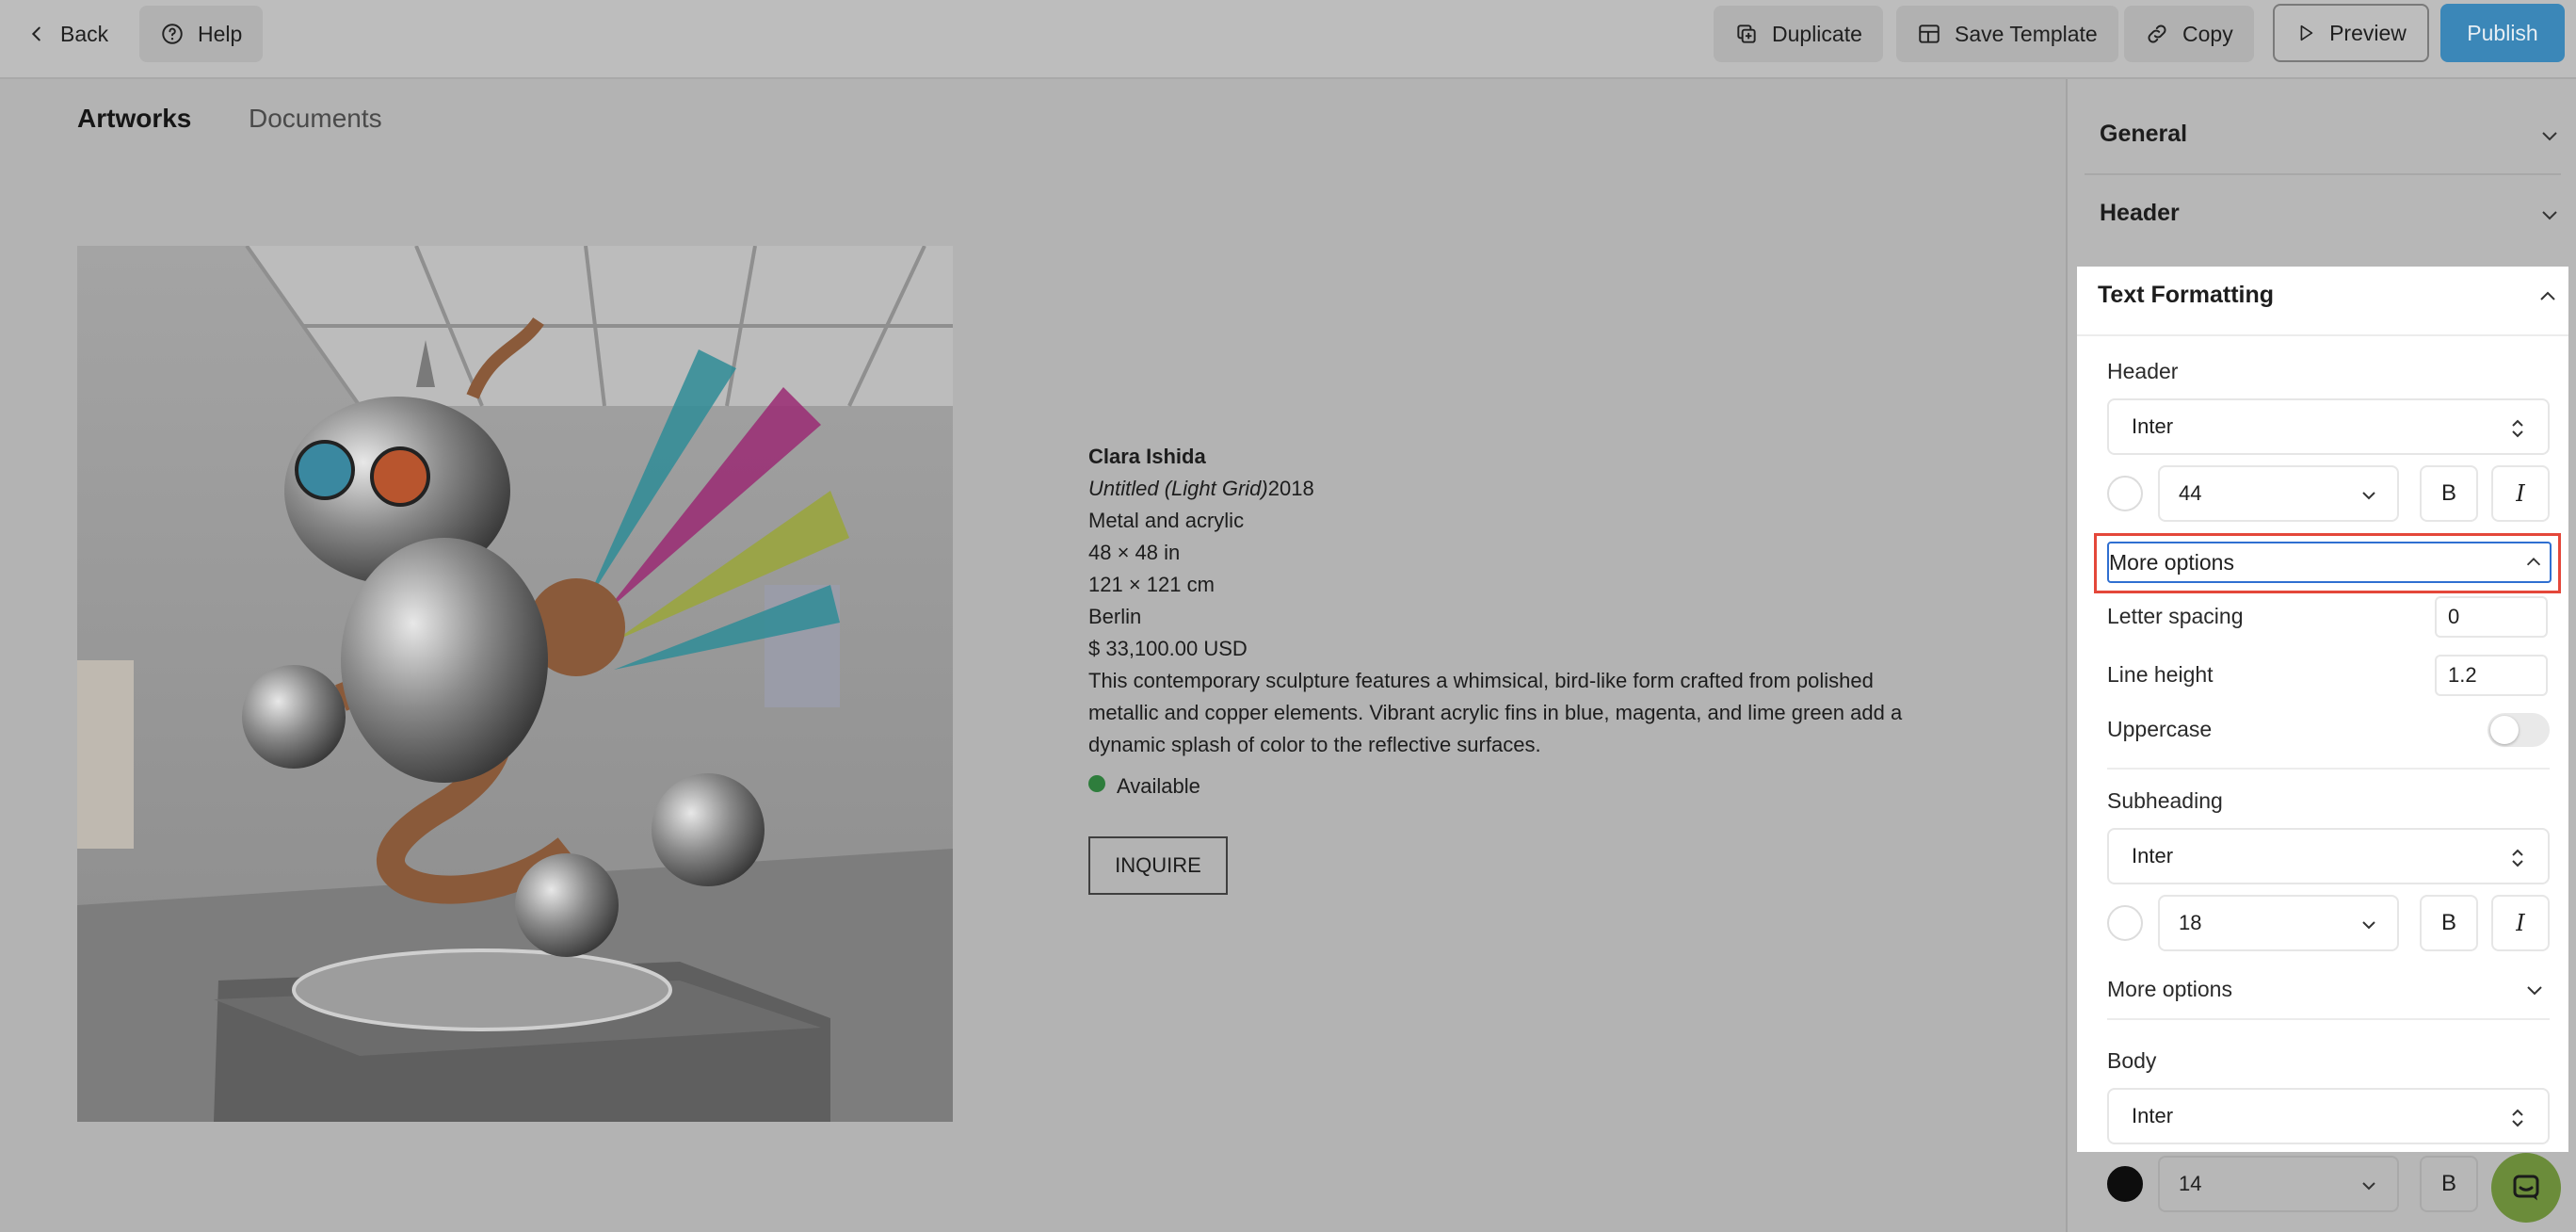 The width and height of the screenshot is (2576, 1232). I want to click on availability-label: Available, so click(1158, 786).